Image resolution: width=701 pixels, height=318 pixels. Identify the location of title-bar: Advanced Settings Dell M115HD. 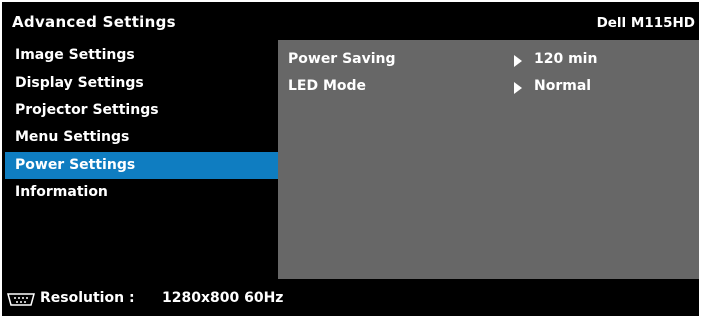
(350, 21).